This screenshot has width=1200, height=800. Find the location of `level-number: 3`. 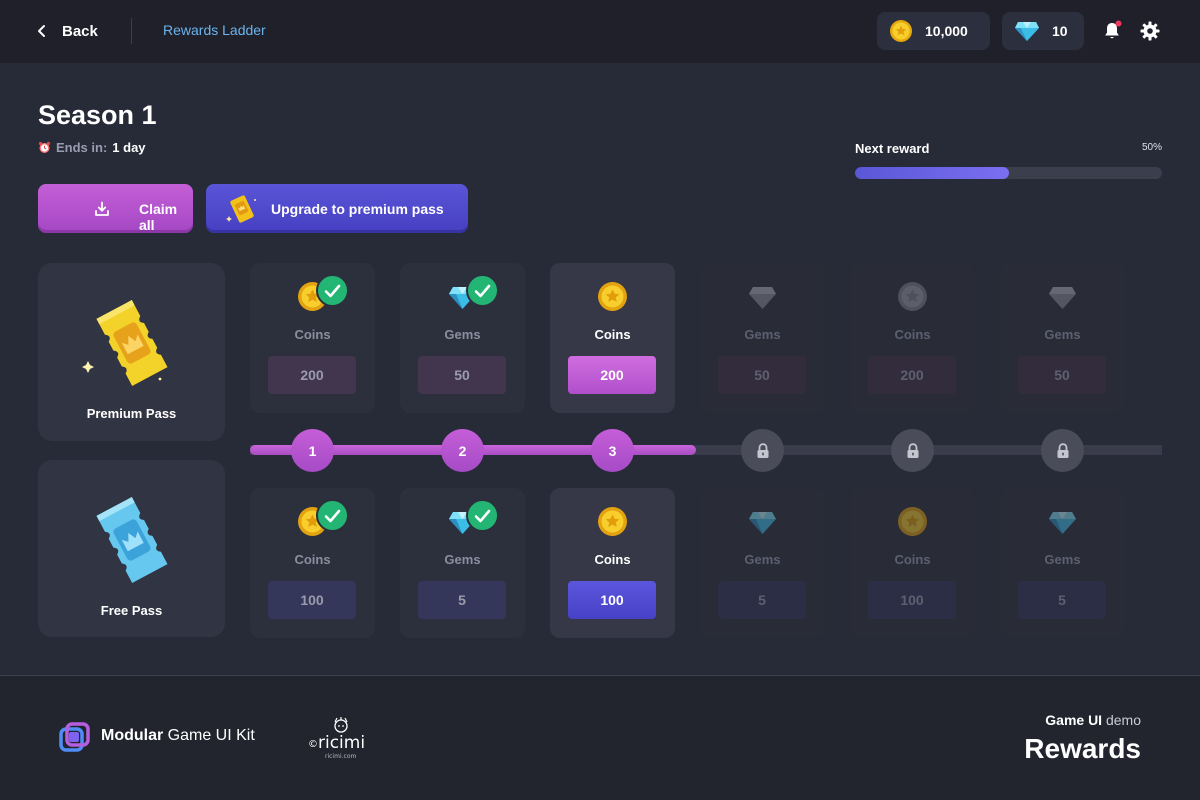

level-number: 3 is located at coordinates (612, 450).